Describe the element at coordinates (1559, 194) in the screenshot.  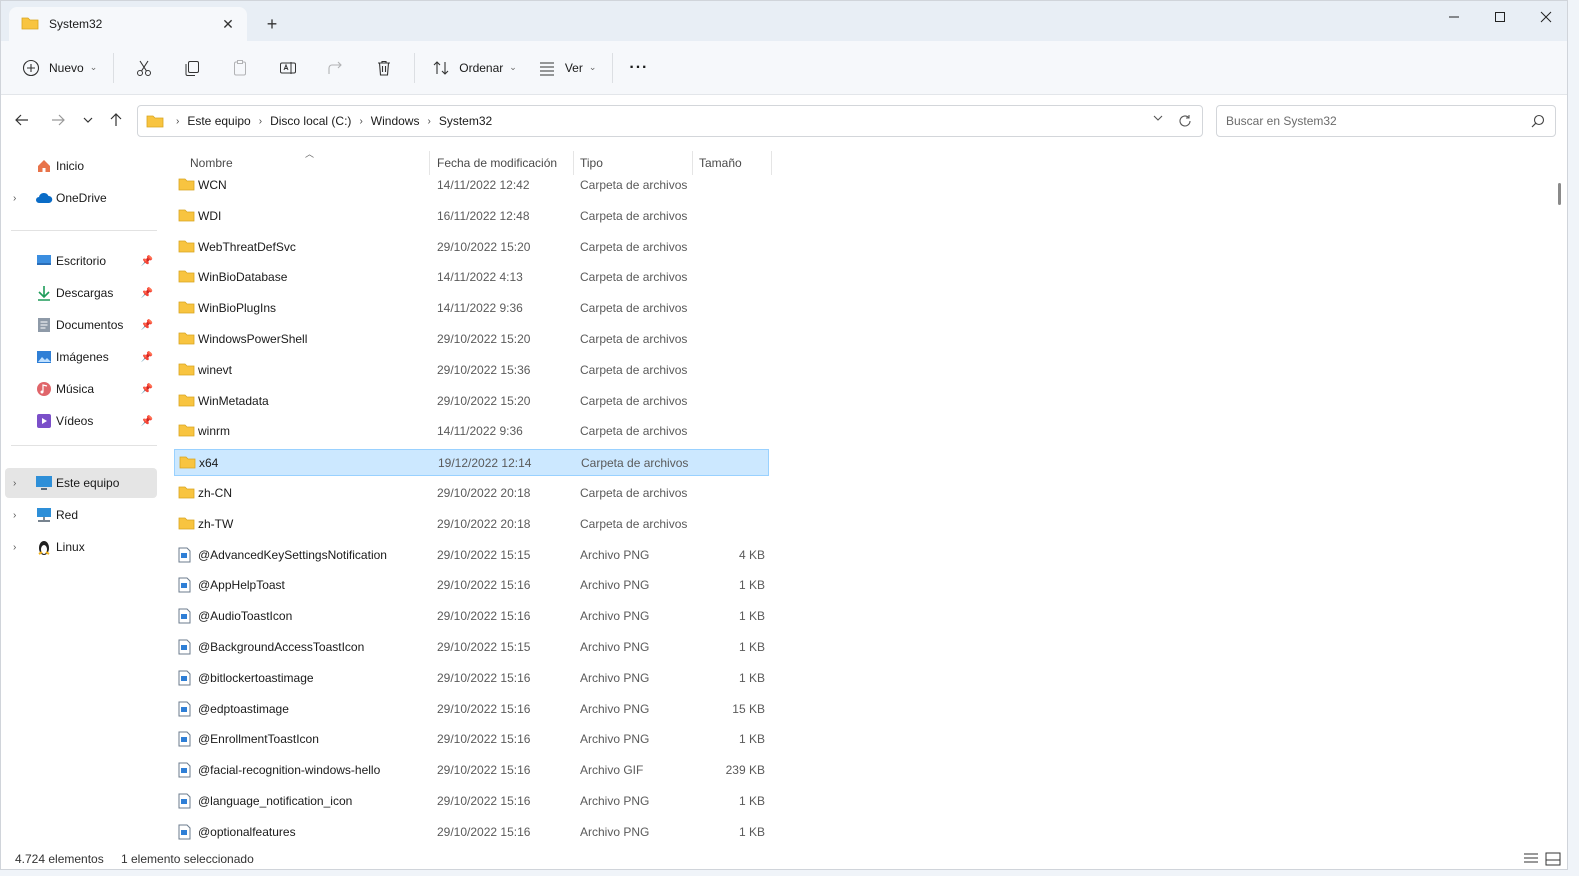
I see `scrollbar-thumb` at that location.